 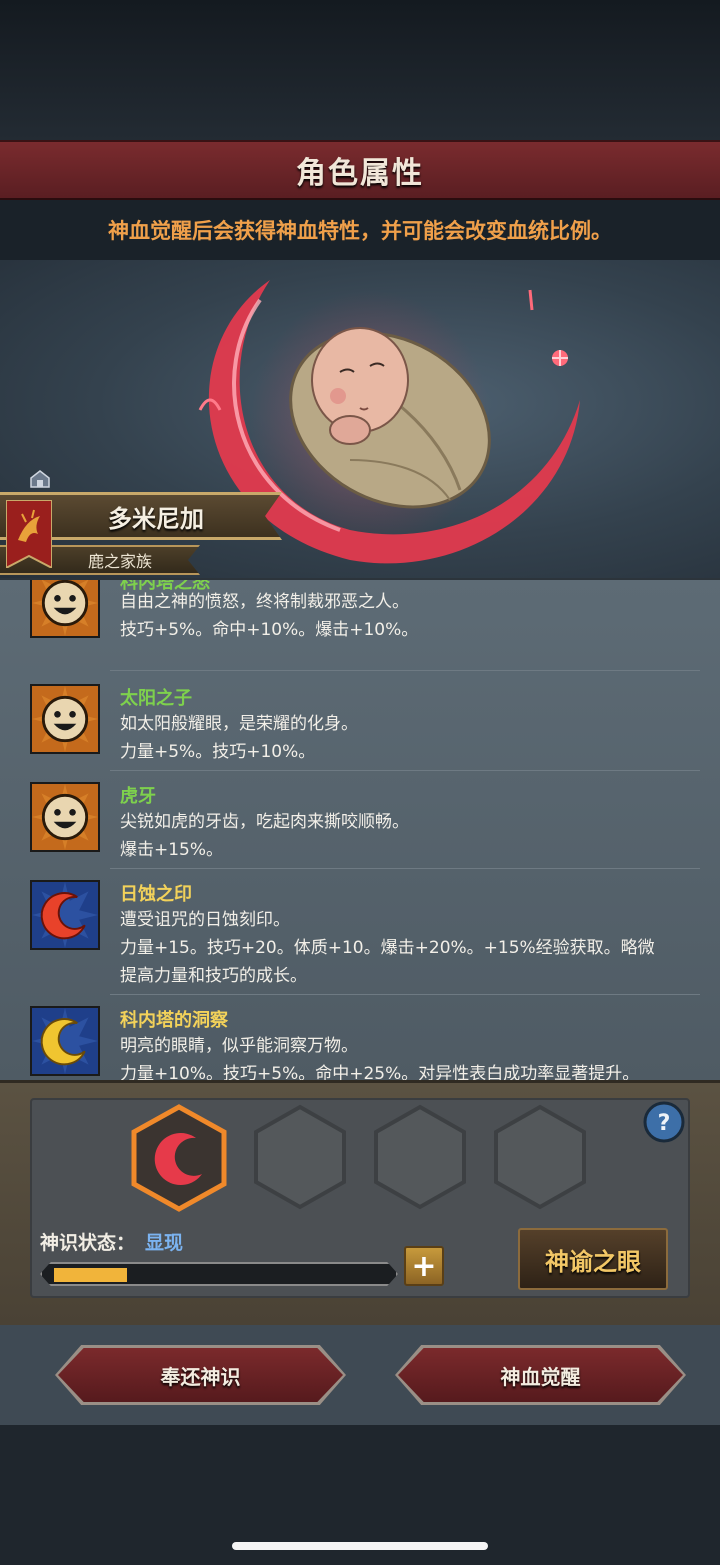 What do you see at coordinates (264, 822) in the screenshot?
I see `trait-description: 尖锐如虎的牙齿，吃起肉来撕咬顺畅。` at bounding box center [264, 822].